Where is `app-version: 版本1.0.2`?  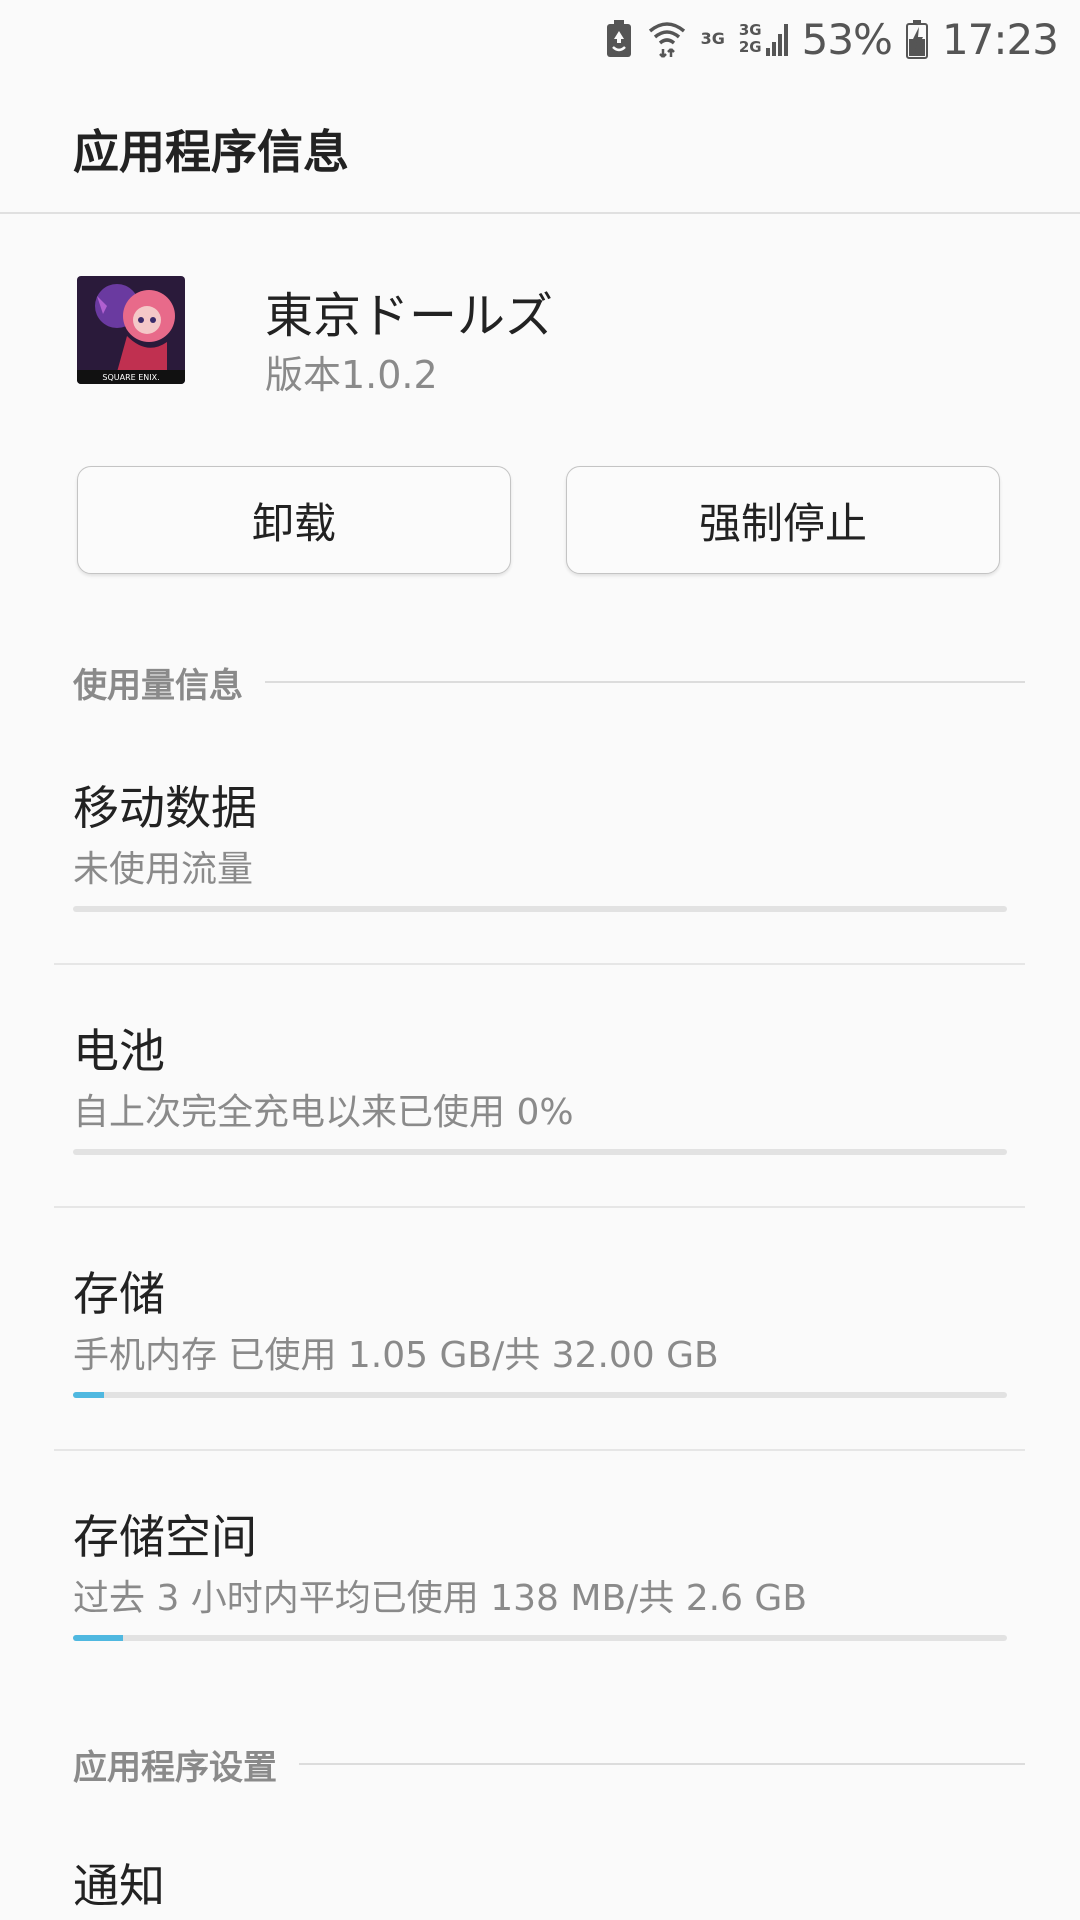
app-version: 版本1.0.2 is located at coordinates (351, 375).